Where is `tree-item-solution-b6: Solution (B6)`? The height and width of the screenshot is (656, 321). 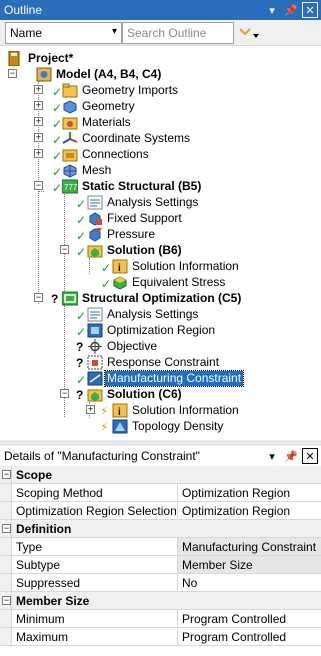 tree-item-solution-b6: Solution (B6) is located at coordinates (135, 250).